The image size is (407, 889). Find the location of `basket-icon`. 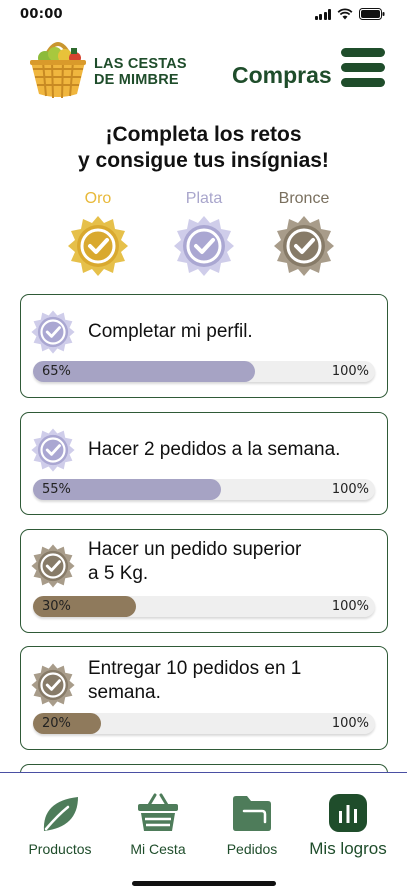

basket-icon is located at coordinates (158, 812).